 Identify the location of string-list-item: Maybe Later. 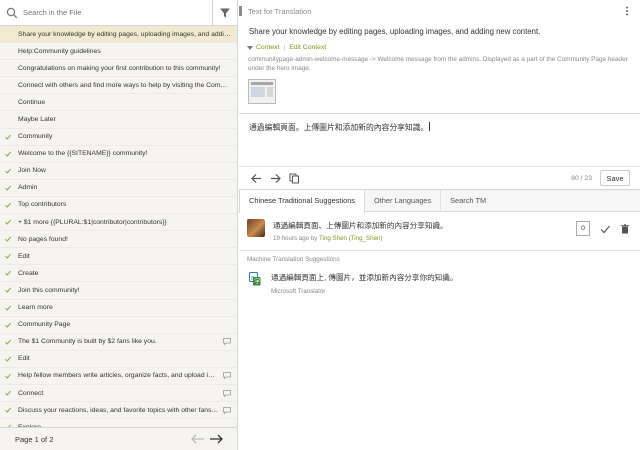
(118, 120).